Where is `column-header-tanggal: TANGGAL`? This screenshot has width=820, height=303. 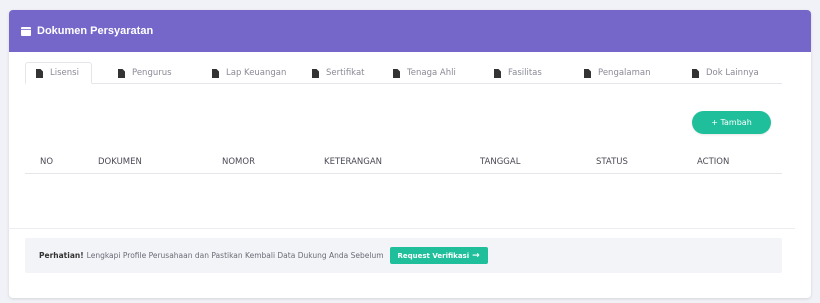
column-header-tanggal: TANGGAL is located at coordinates (500, 162).